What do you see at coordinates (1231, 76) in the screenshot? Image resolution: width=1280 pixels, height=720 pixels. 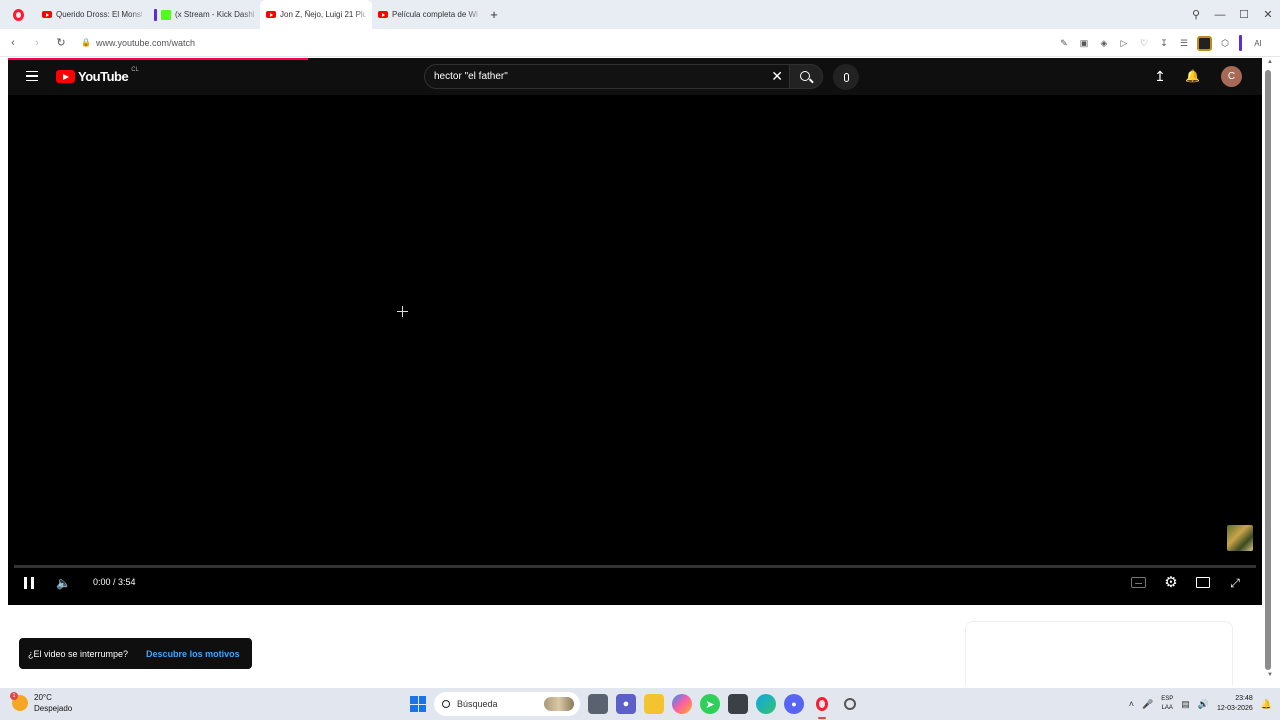 I see `account-avatar: C` at bounding box center [1231, 76].